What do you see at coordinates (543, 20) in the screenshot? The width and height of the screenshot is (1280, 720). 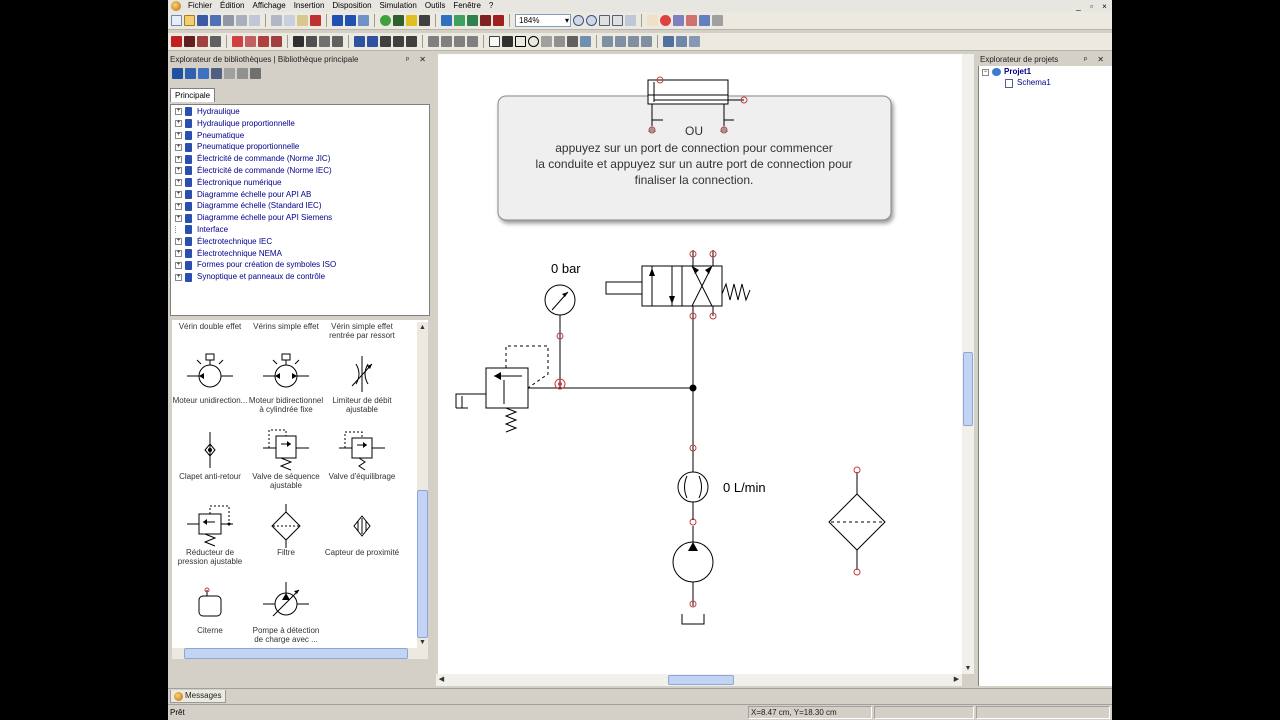 I see `zoom-combo: 184%` at bounding box center [543, 20].